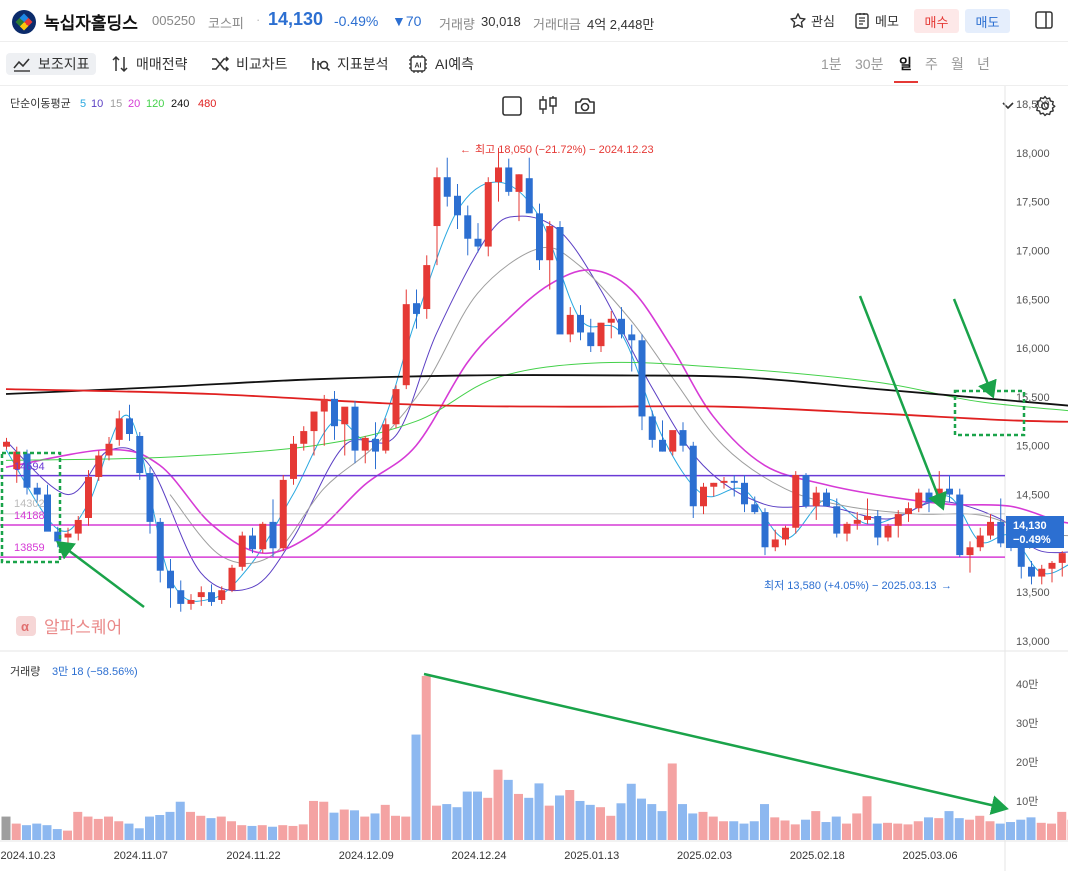 Image resolution: width=1068 pixels, height=871 pixels. I want to click on memo-button: 메모, so click(876, 20).